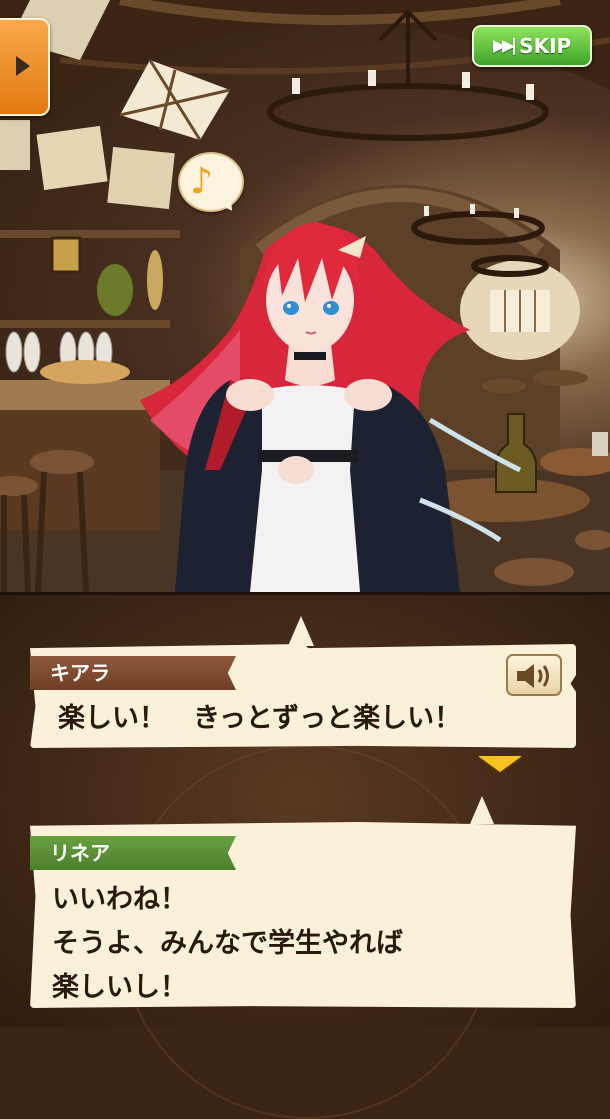 Image resolution: width=610 pixels, height=1119 pixels. I want to click on speech-pointer-top, so click(301, 631).